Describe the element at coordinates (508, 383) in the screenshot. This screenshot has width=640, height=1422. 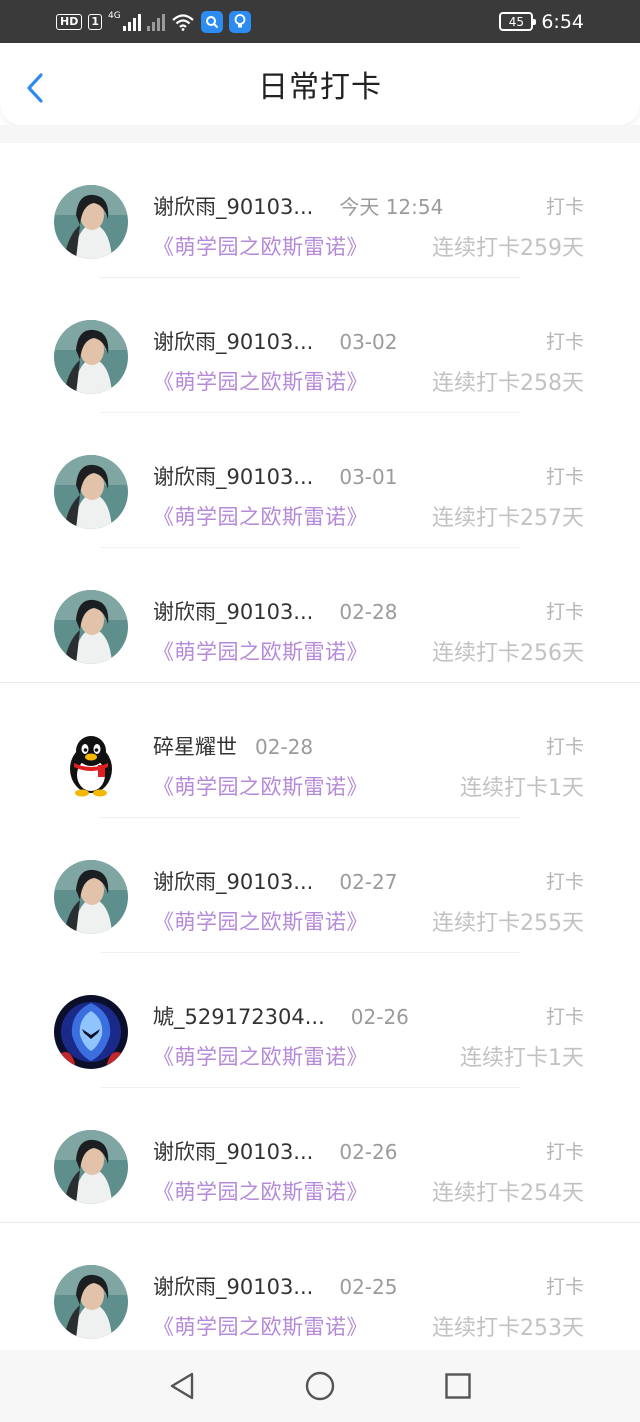
I see `streak-count: 连续打卡258天` at that location.